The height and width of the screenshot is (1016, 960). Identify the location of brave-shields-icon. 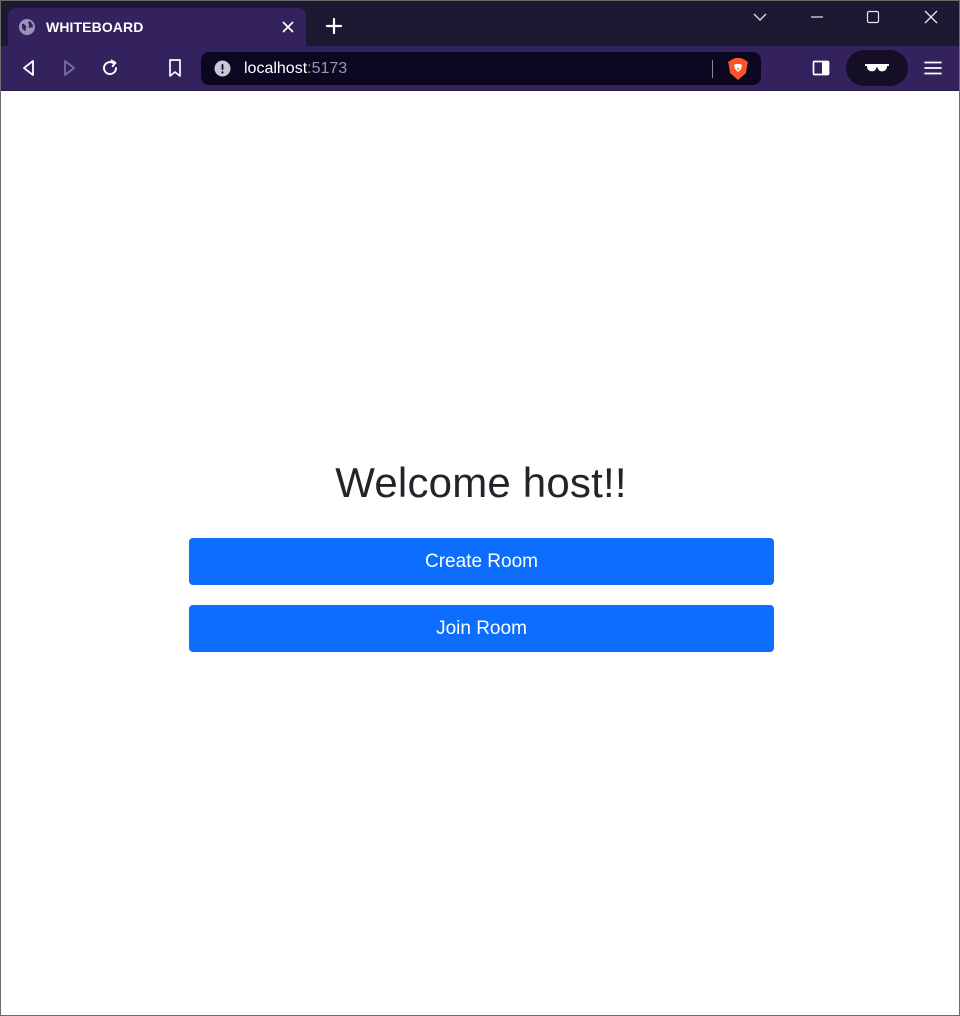
(738, 69).